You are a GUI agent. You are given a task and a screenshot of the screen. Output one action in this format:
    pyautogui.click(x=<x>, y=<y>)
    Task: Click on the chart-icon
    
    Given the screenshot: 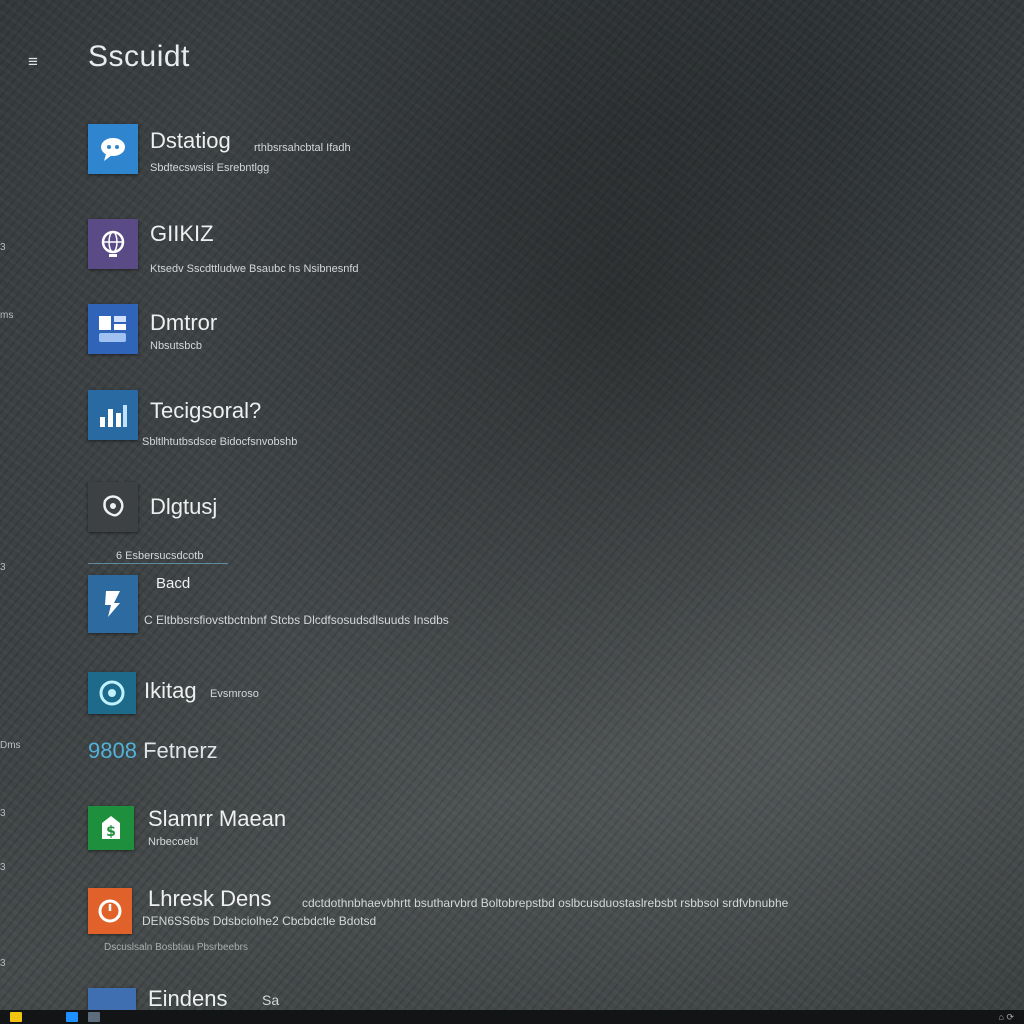 What is the action you would take?
    pyautogui.click(x=113, y=415)
    